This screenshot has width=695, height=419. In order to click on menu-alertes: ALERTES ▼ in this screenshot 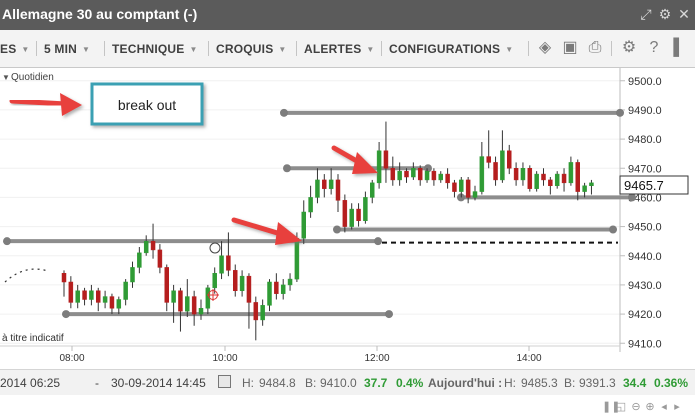, I will do `click(339, 49)`.